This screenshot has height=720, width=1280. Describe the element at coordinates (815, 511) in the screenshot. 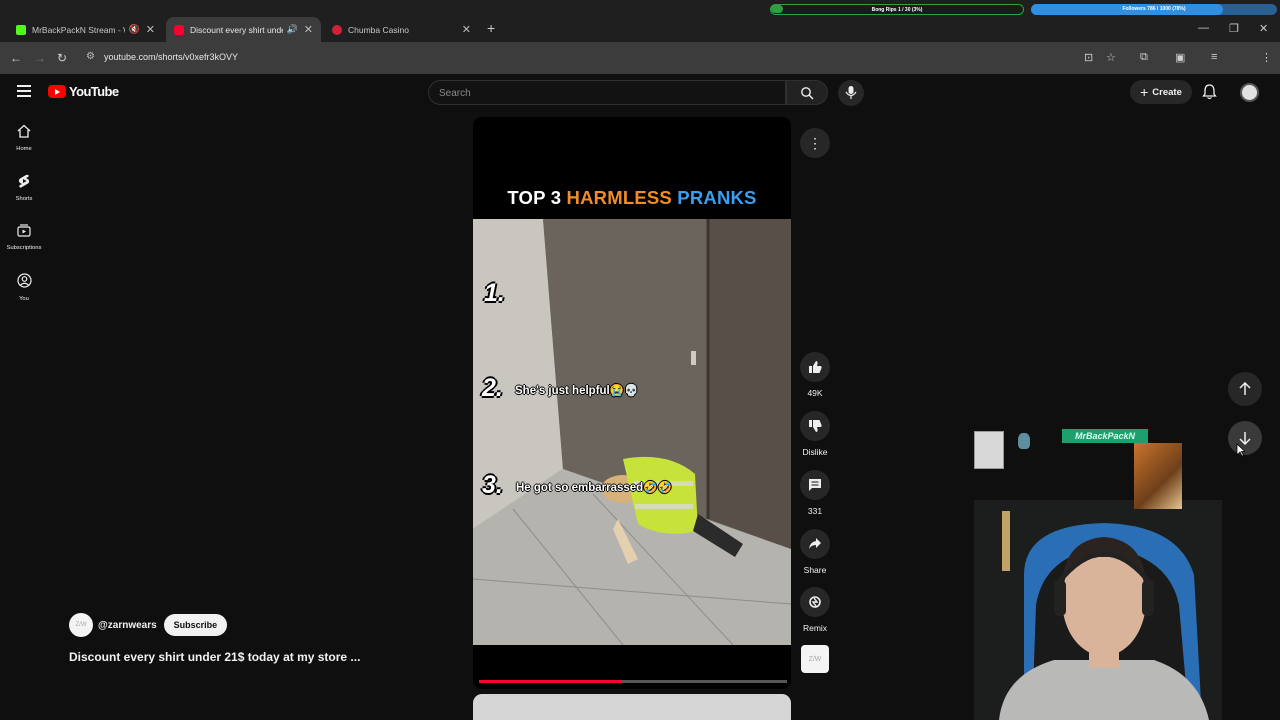

I see `comment-count: 331` at that location.